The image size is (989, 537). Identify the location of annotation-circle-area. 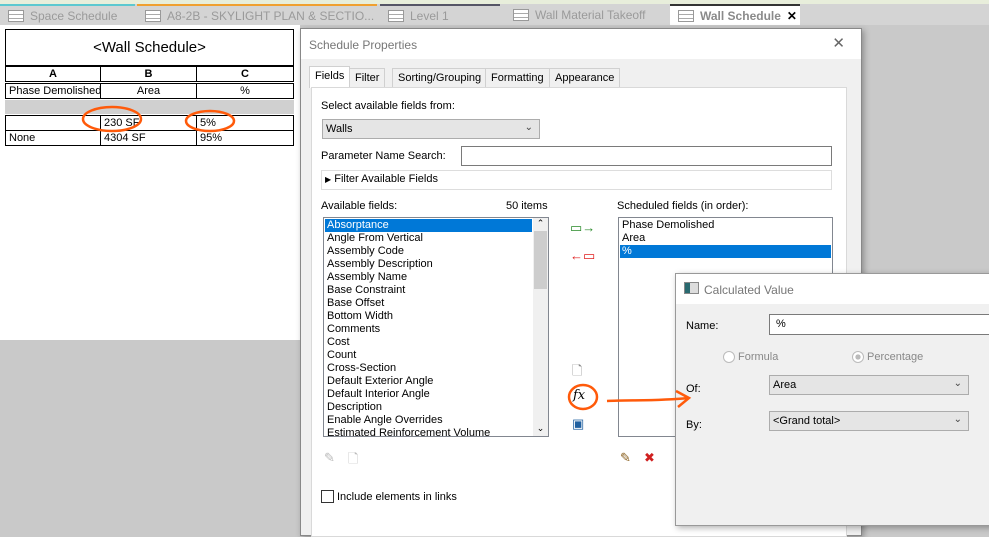
(112, 119).